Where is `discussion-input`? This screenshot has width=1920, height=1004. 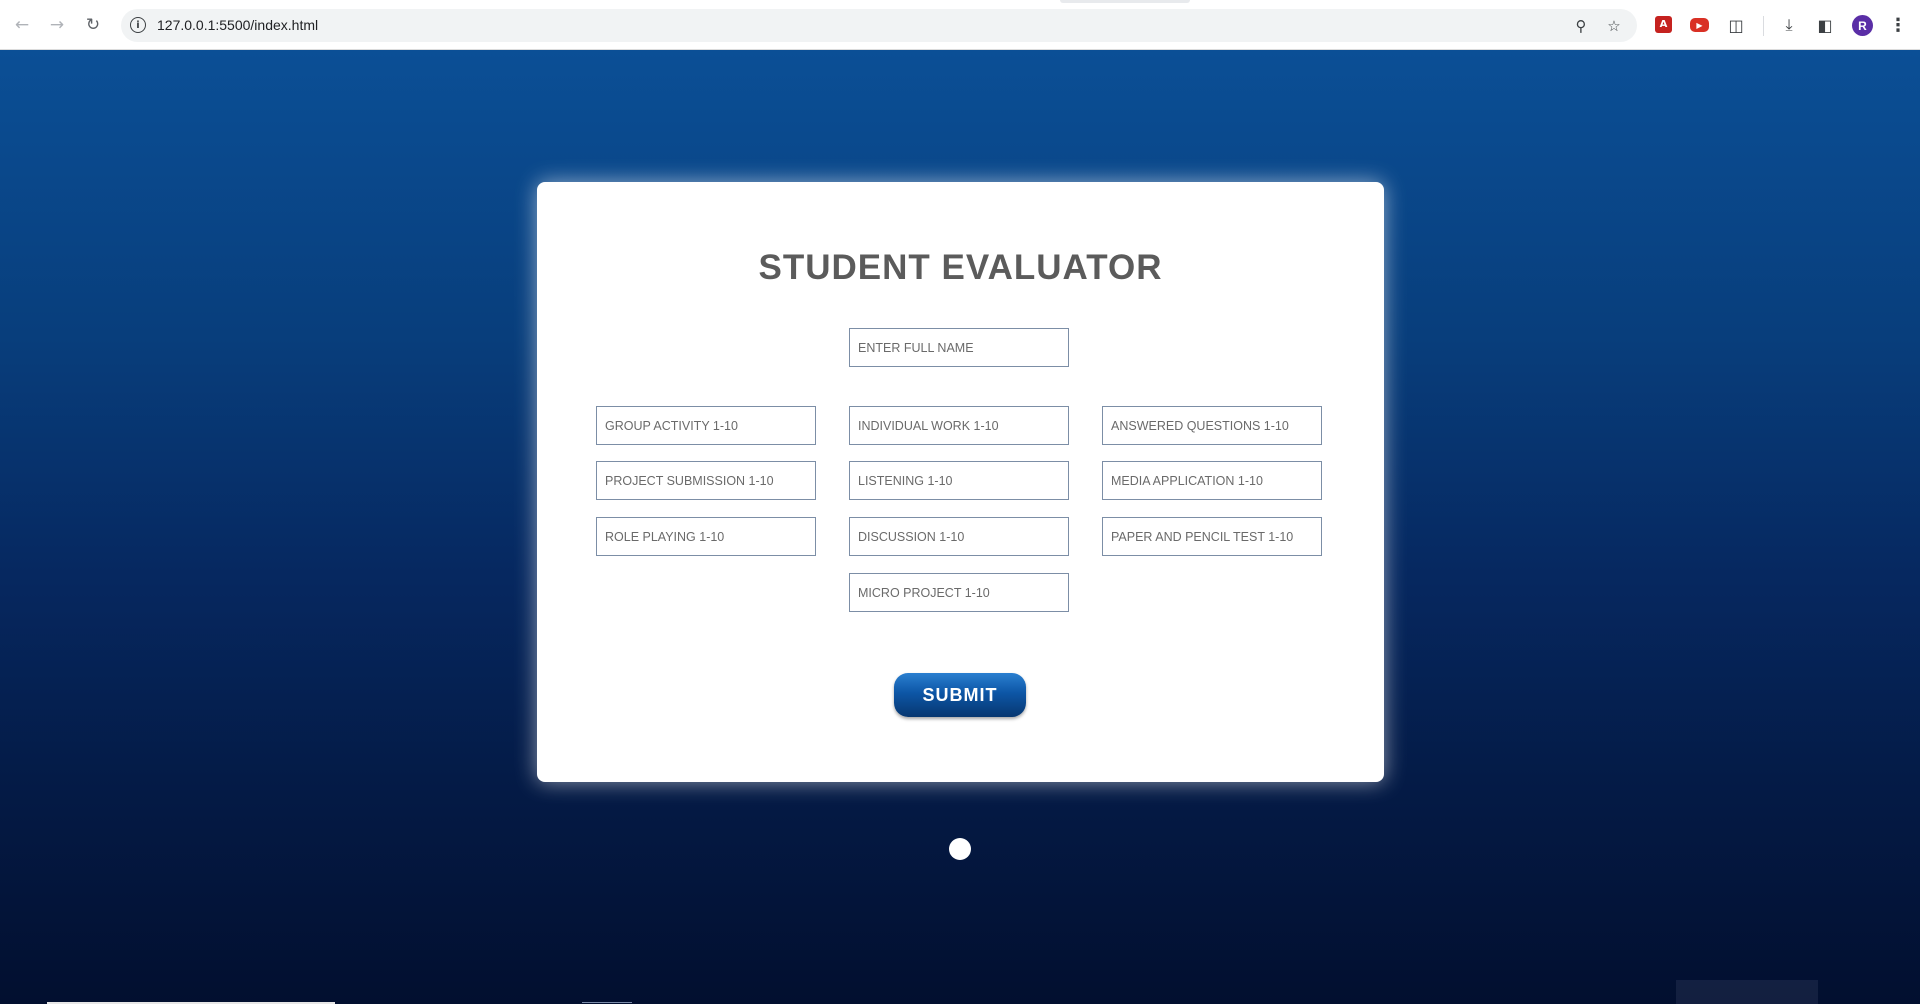 discussion-input is located at coordinates (959, 536).